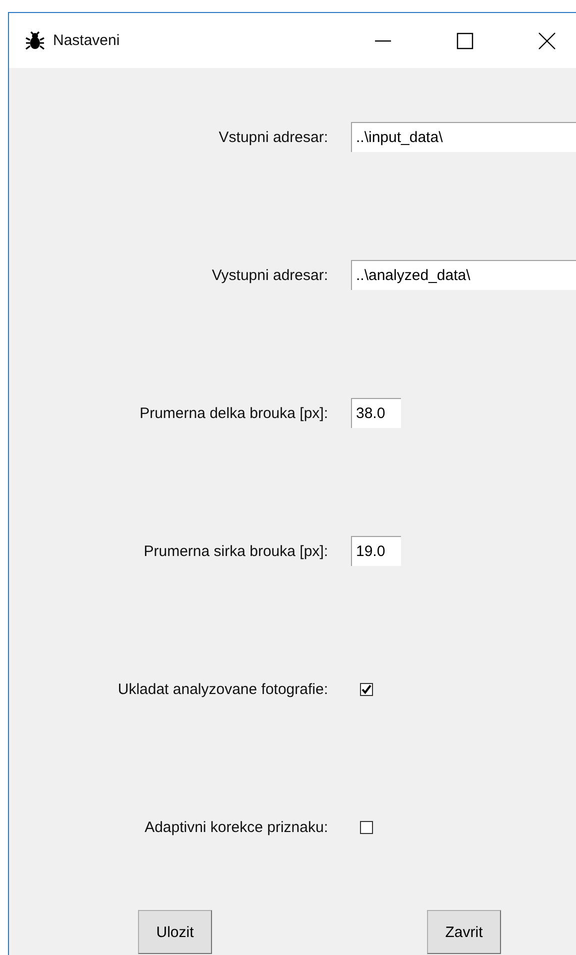 The image size is (576, 955). I want to click on number-field: 38.0, so click(376, 413).